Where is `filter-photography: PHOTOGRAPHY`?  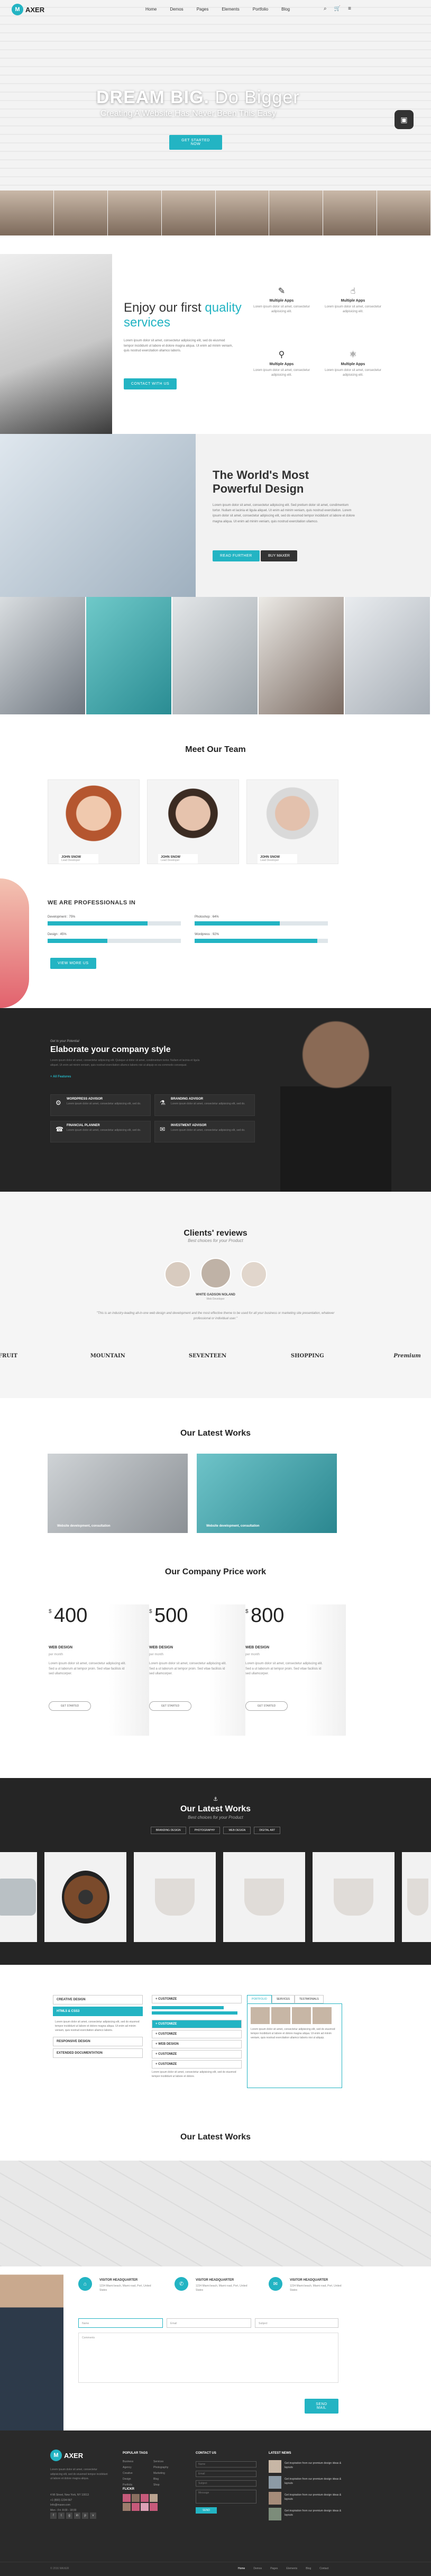 filter-photography: PHOTOGRAPHY is located at coordinates (205, 1830).